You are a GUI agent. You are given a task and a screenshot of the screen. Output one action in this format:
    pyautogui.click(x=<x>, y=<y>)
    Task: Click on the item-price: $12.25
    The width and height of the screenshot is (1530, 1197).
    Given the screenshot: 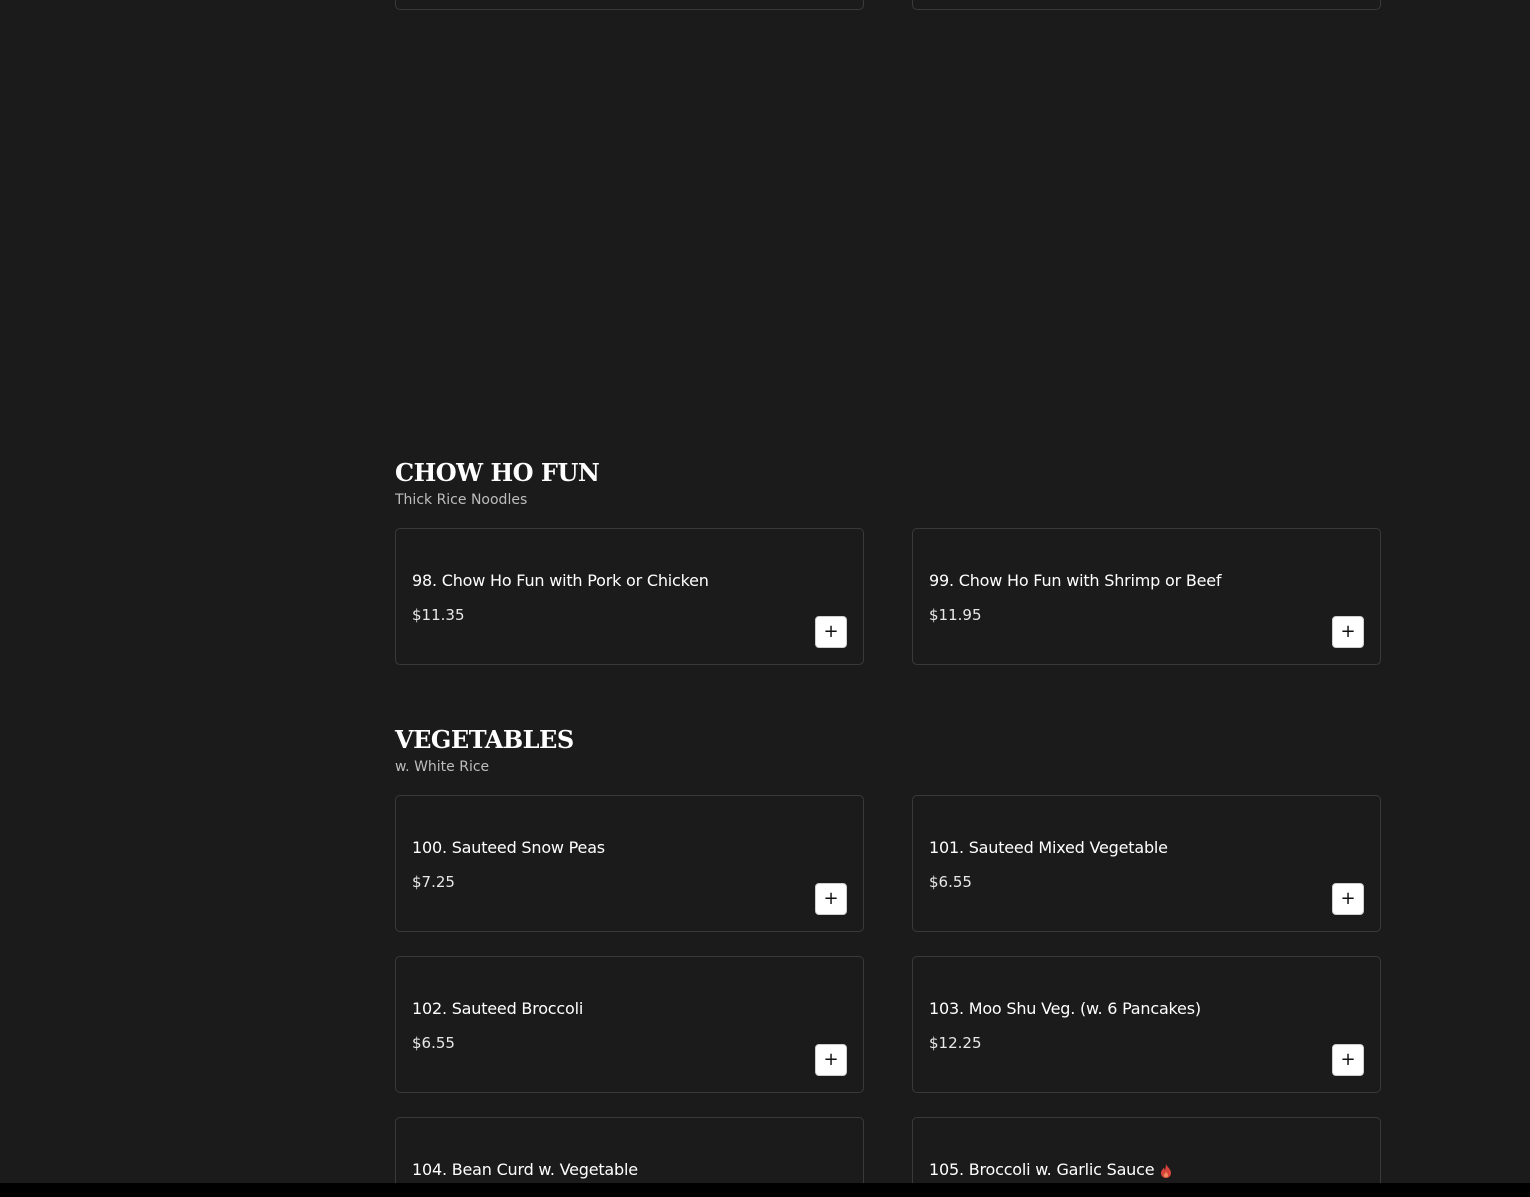 What is the action you would take?
    pyautogui.click(x=955, y=1043)
    